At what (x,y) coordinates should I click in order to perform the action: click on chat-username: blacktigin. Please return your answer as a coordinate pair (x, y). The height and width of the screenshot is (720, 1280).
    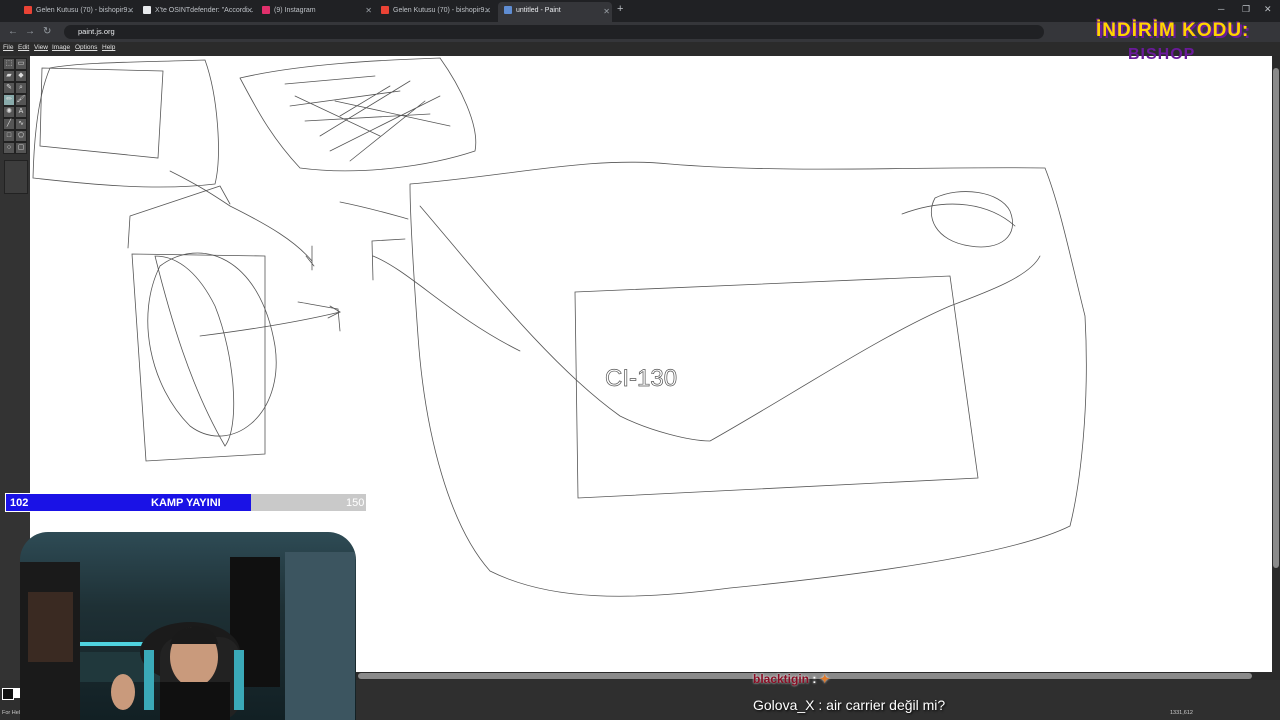
    Looking at the image, I should click on (781, 679).